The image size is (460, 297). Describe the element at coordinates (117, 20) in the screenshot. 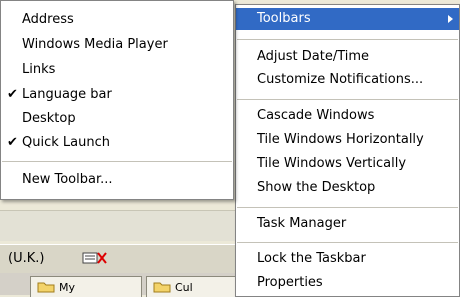

I see `submenu-item-address: Address` at that location.